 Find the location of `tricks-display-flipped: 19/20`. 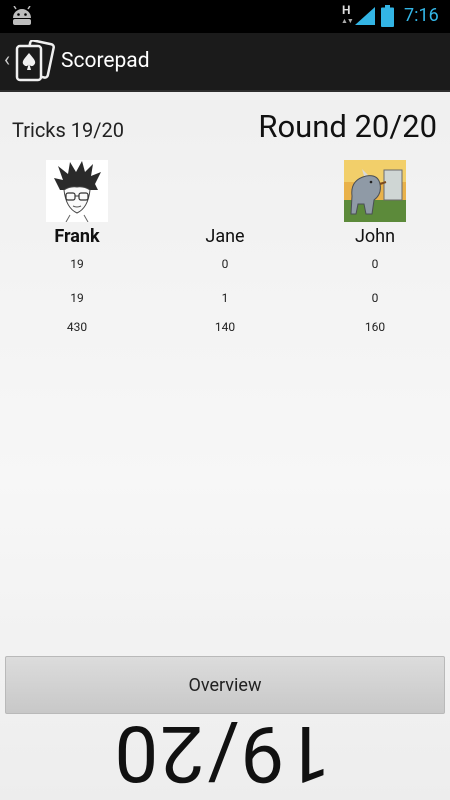

tricks-display-flipped: 19/20 is located at coordinates (221, 752).